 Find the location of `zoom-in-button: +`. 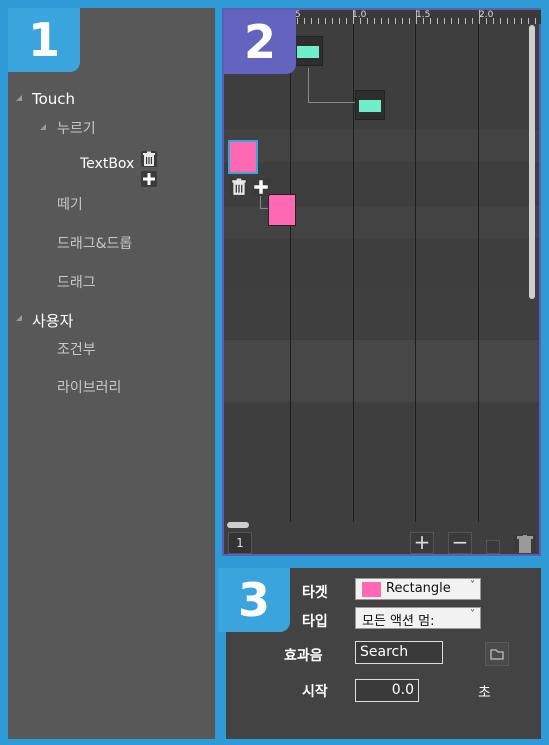

zoom-in-button: + is located at coordinates (422, 543).